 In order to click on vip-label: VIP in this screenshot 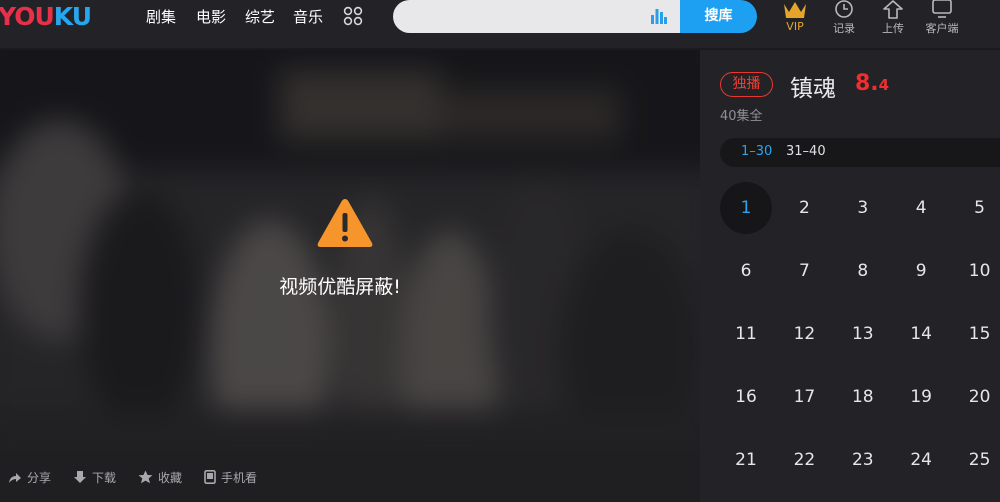, I will do `click(795, 26)`.